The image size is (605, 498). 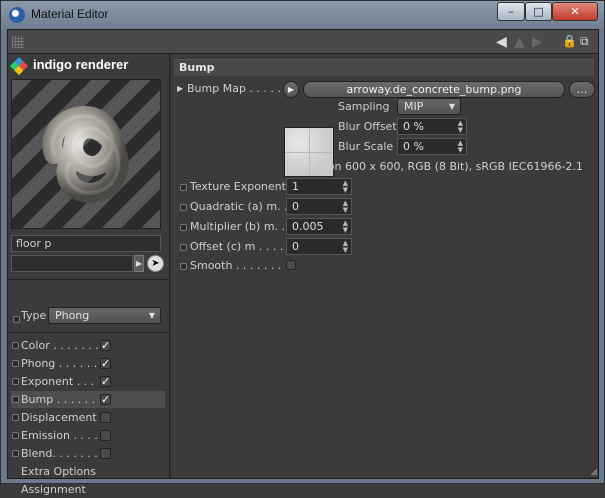 I want to click on channel-label: Bump . . . . . . . ., so click(x=65, y=399).